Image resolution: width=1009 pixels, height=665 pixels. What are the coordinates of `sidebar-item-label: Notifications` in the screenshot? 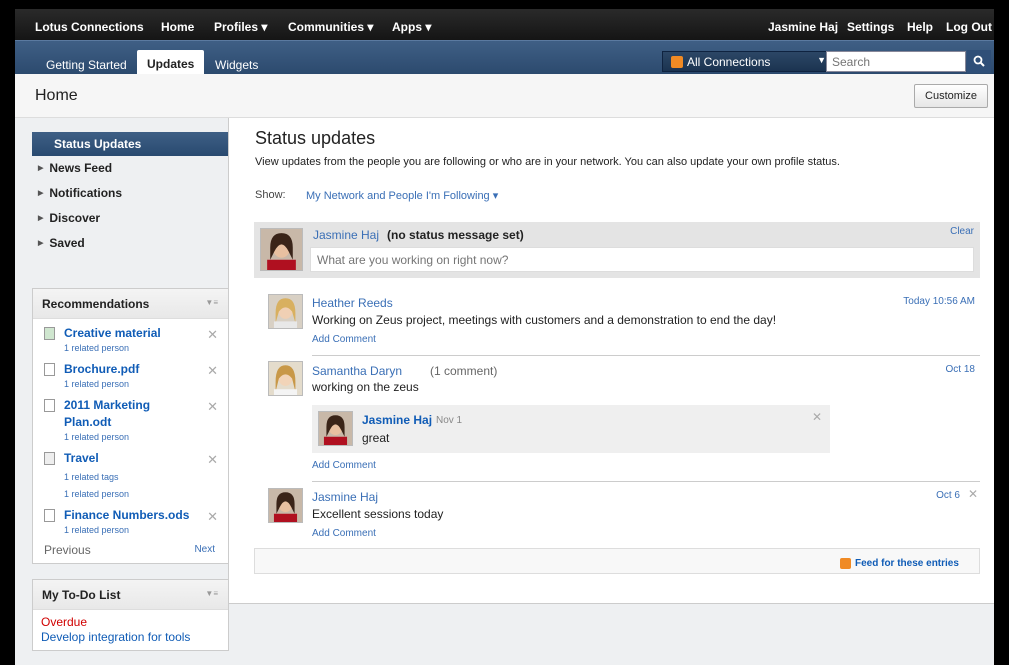 It's located at (86, 193).